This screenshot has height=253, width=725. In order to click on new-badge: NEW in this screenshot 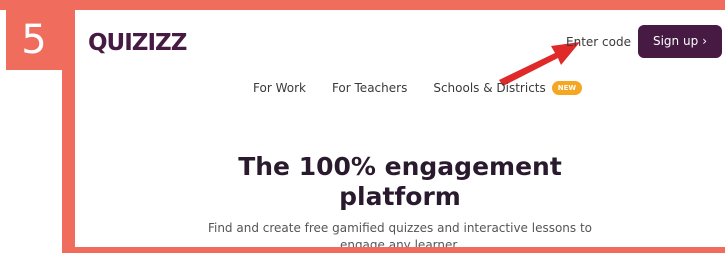, I will do `click(567, 88)`.